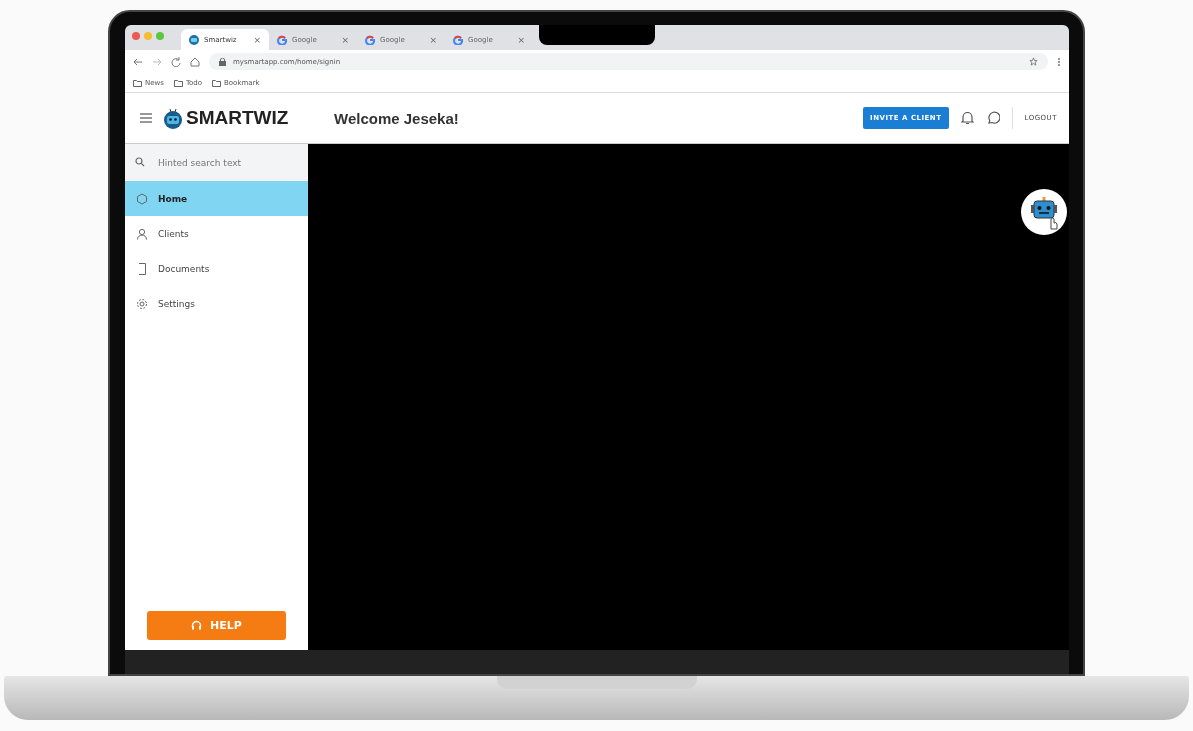 Image resolution: width=1193 pixels, height=731 pixels. What do you see at coordinates (142, 303) in the screenshot?
I see `settings-icon` at bounding box center [142, 303].